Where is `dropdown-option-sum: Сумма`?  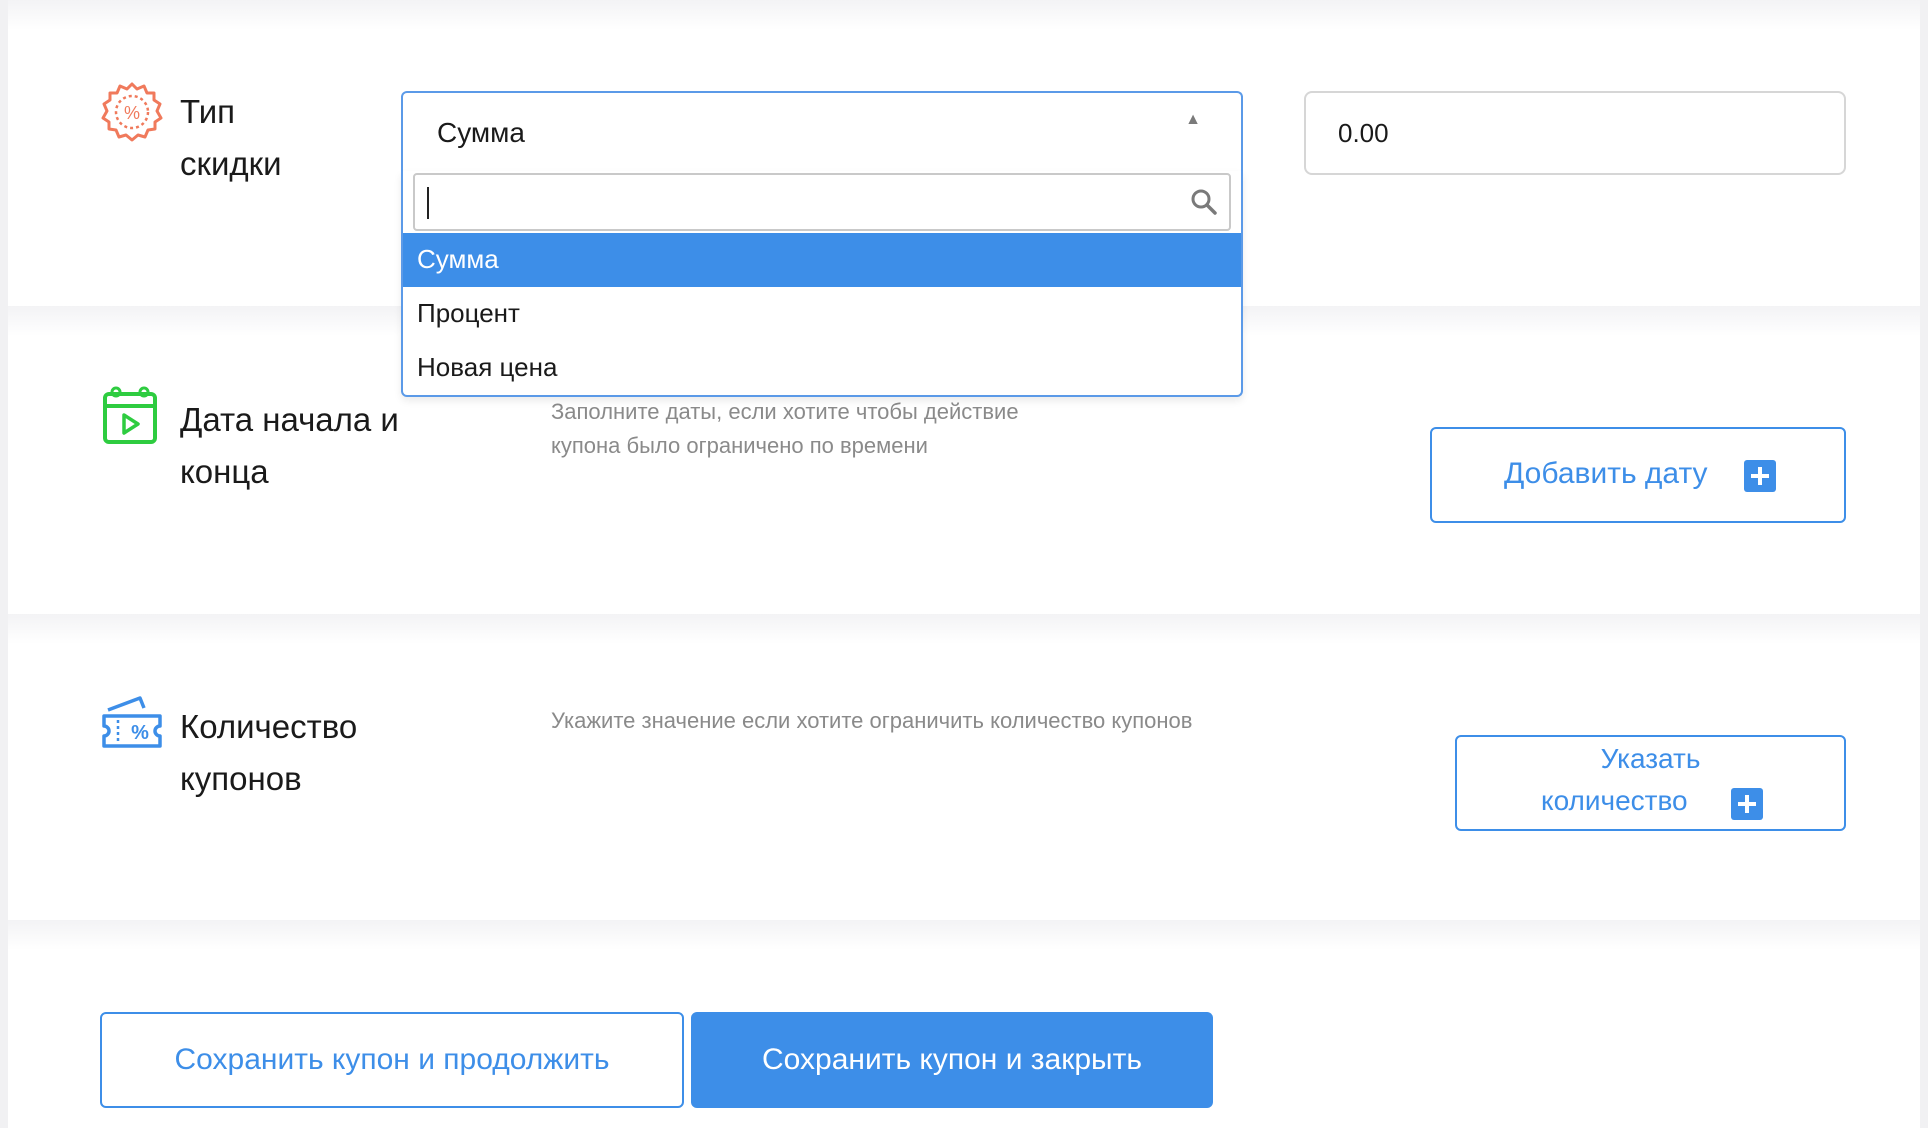
dropdown-option-sum: Сумма is located at coordinates (822, 260).